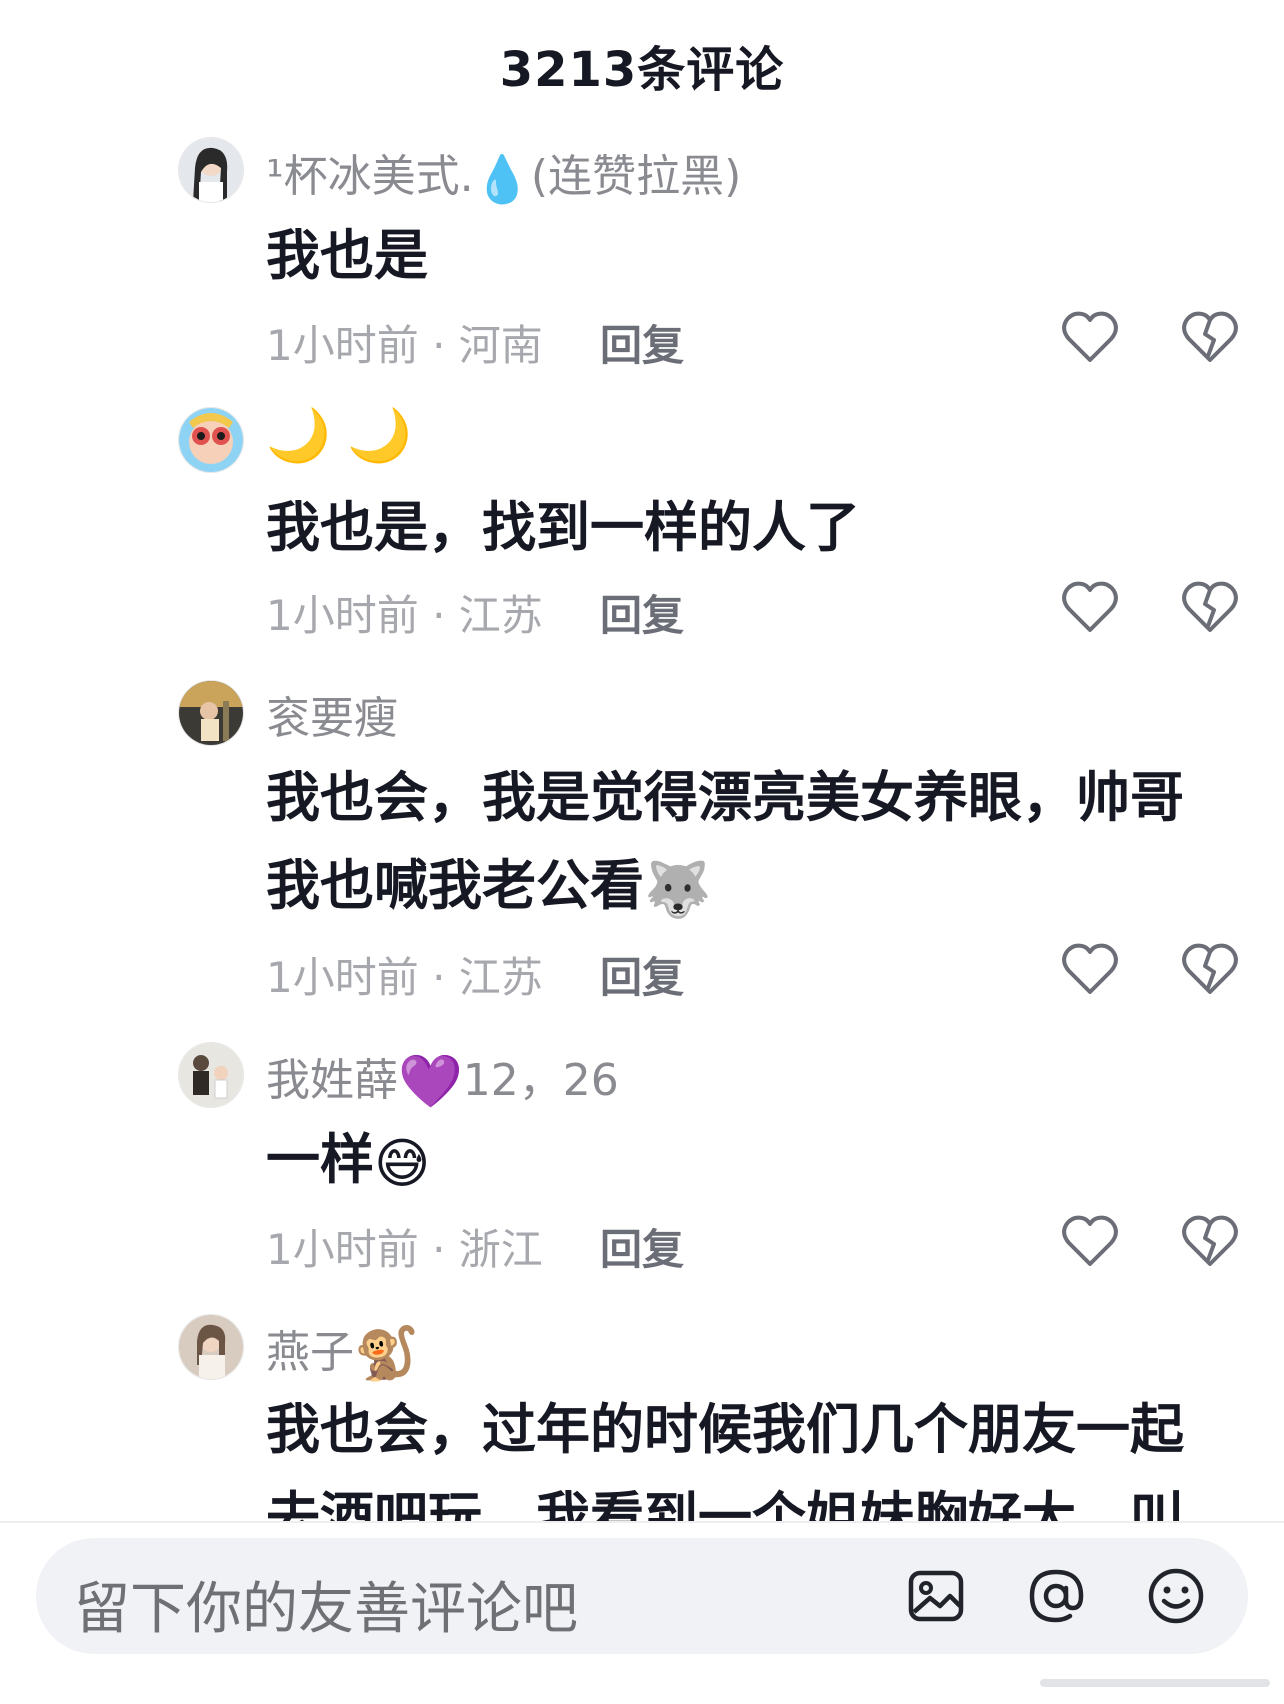 This screenshot has width=1284, height=1704. Describe the element at coordinates (1176, 1596) in the screenshot. I see `emoji-icon` at that location.